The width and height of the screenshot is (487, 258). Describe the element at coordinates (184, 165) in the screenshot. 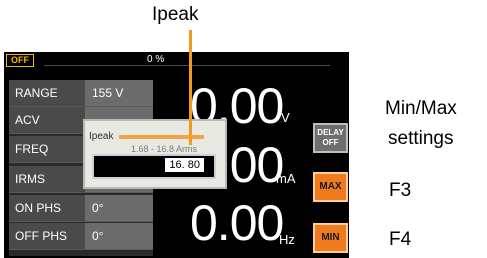

I see `ipeak-input-value: 16. 80` at that location.